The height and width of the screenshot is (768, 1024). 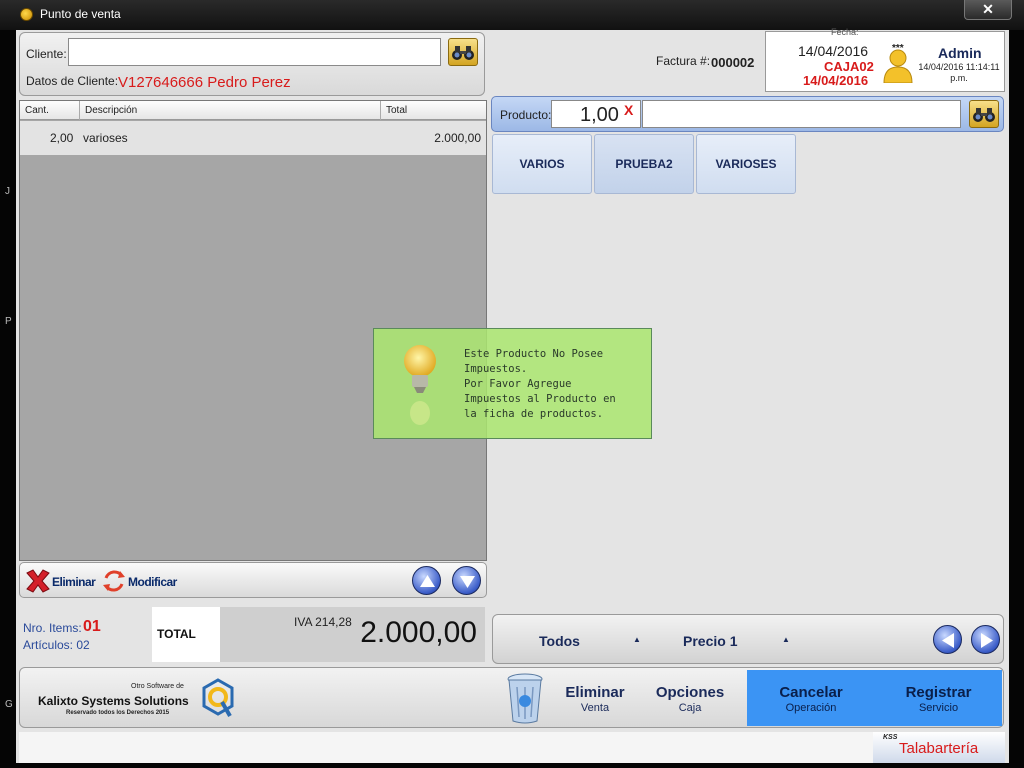 What do you see at coordinates (52, 628) in the screenshot?
I see `nro-items-label: Nro. Items:` at bounding box center [52, 628].